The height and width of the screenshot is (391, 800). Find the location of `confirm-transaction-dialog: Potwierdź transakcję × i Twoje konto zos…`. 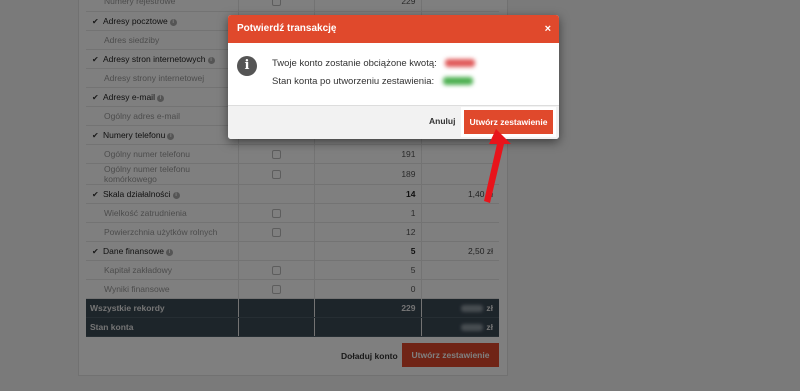

confirm-transaction-dialog: Potwierdź transakcję × i Twoje konto zos… is located at coordinates (393, 77).